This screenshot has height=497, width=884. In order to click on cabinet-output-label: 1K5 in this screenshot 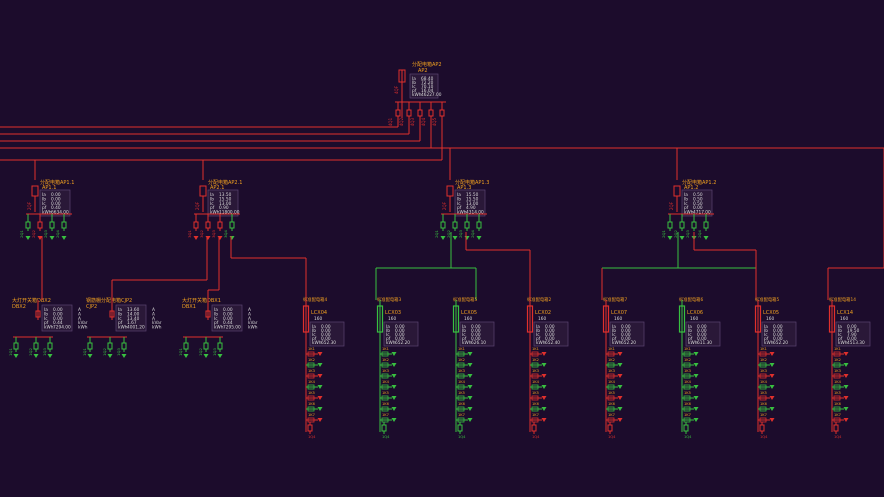, I will do `click(687, 393)`.